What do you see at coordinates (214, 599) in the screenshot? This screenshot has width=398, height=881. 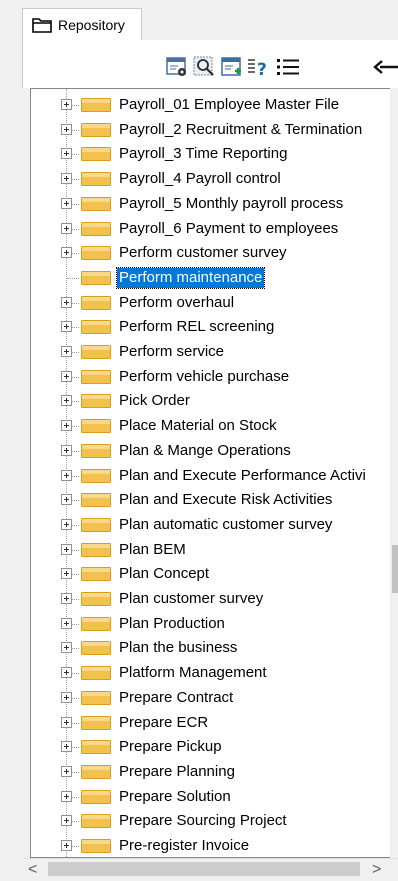 I see `tree-item: Plan customer survey` at bounding box center [214, 599].